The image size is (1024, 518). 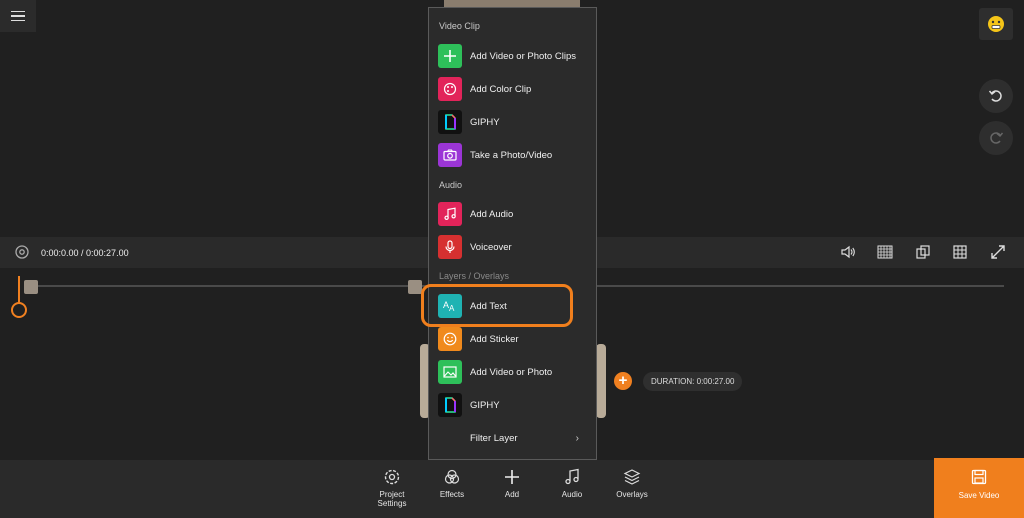 What do you see at coordinates (494, 339) in the screenshot?
I see `menu-item-label: Add Sticker` at bounding box center [494, 339].